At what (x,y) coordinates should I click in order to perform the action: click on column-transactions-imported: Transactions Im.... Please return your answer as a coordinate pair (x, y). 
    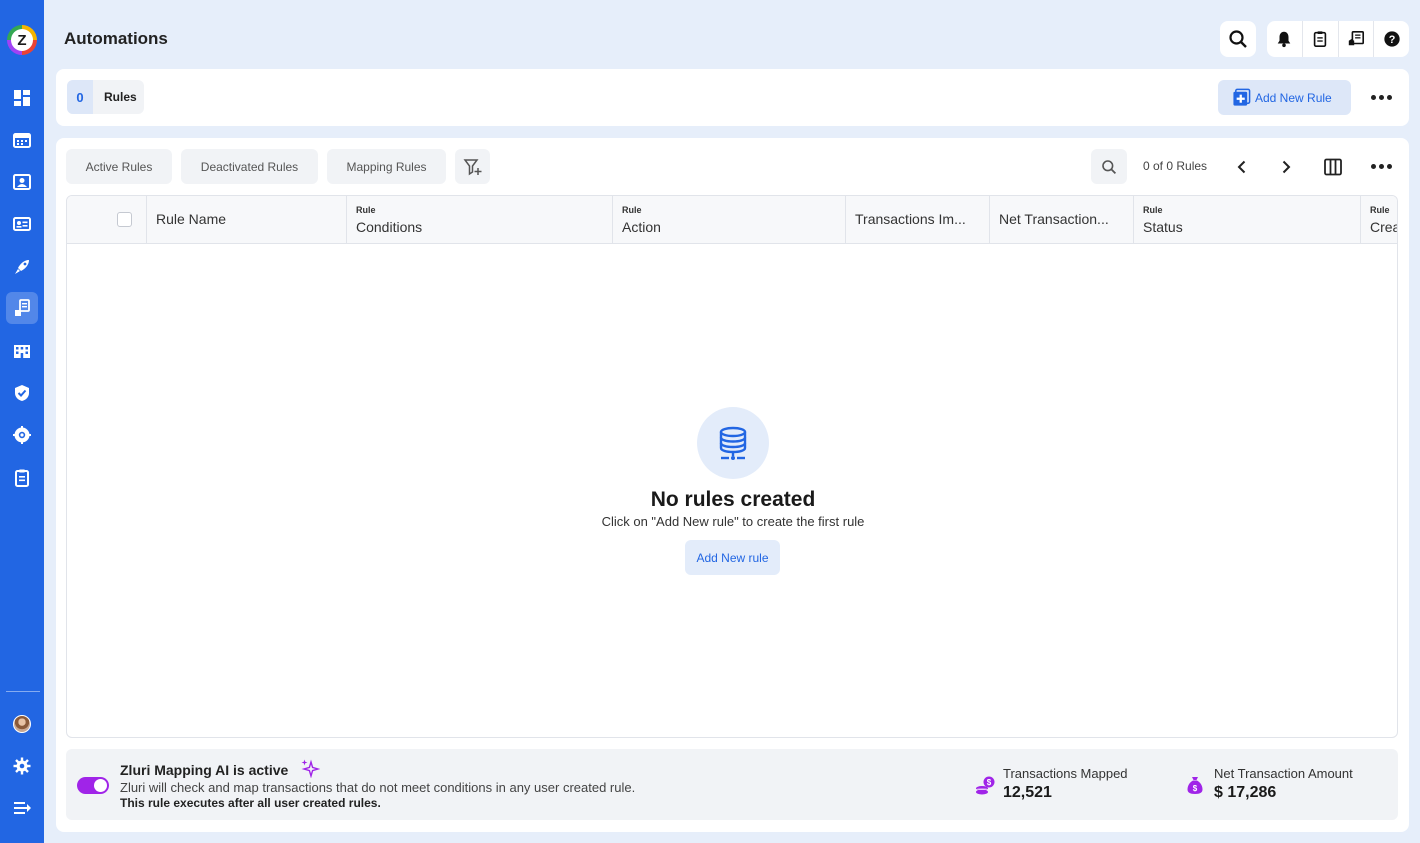
    Looking at the image, I should click on (918, 219).